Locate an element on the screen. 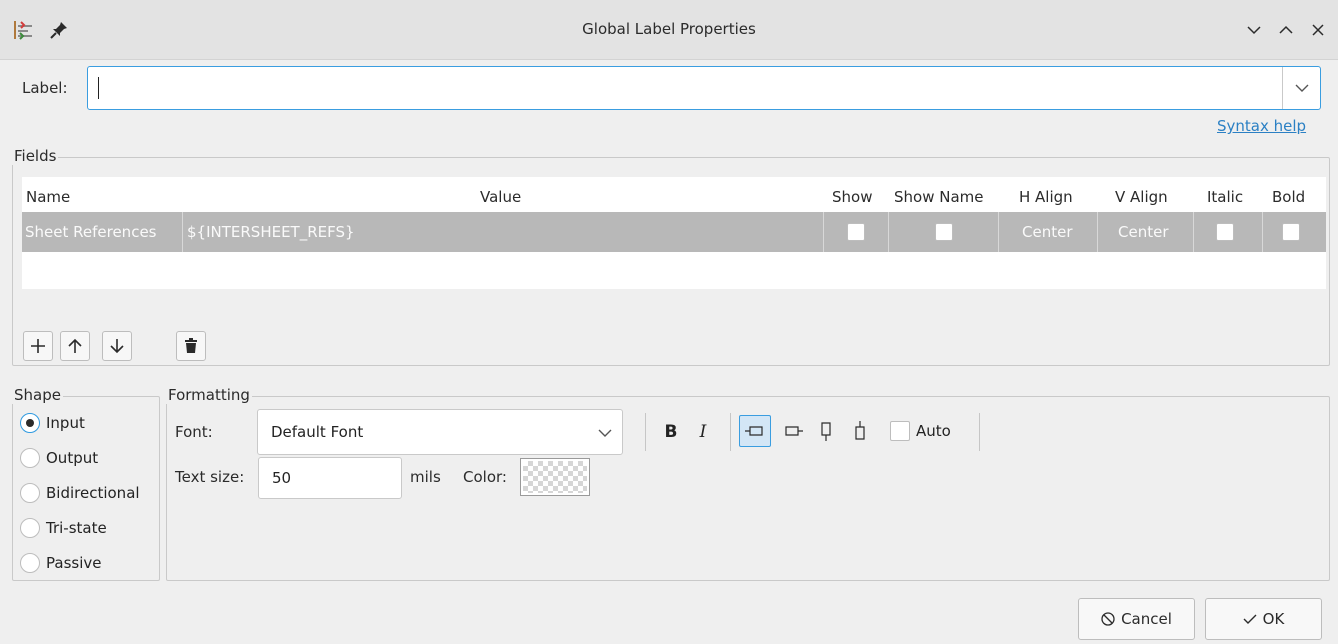  orient-right-icon is located at coordinates (754, 431).